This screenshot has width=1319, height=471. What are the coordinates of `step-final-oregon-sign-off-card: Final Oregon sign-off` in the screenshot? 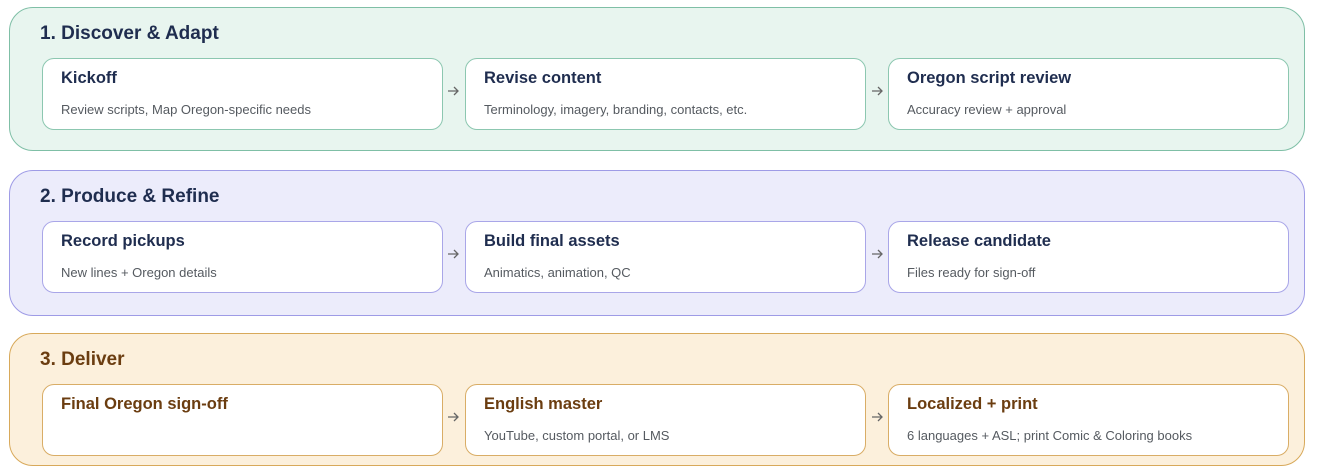 It's located at (242, 420).